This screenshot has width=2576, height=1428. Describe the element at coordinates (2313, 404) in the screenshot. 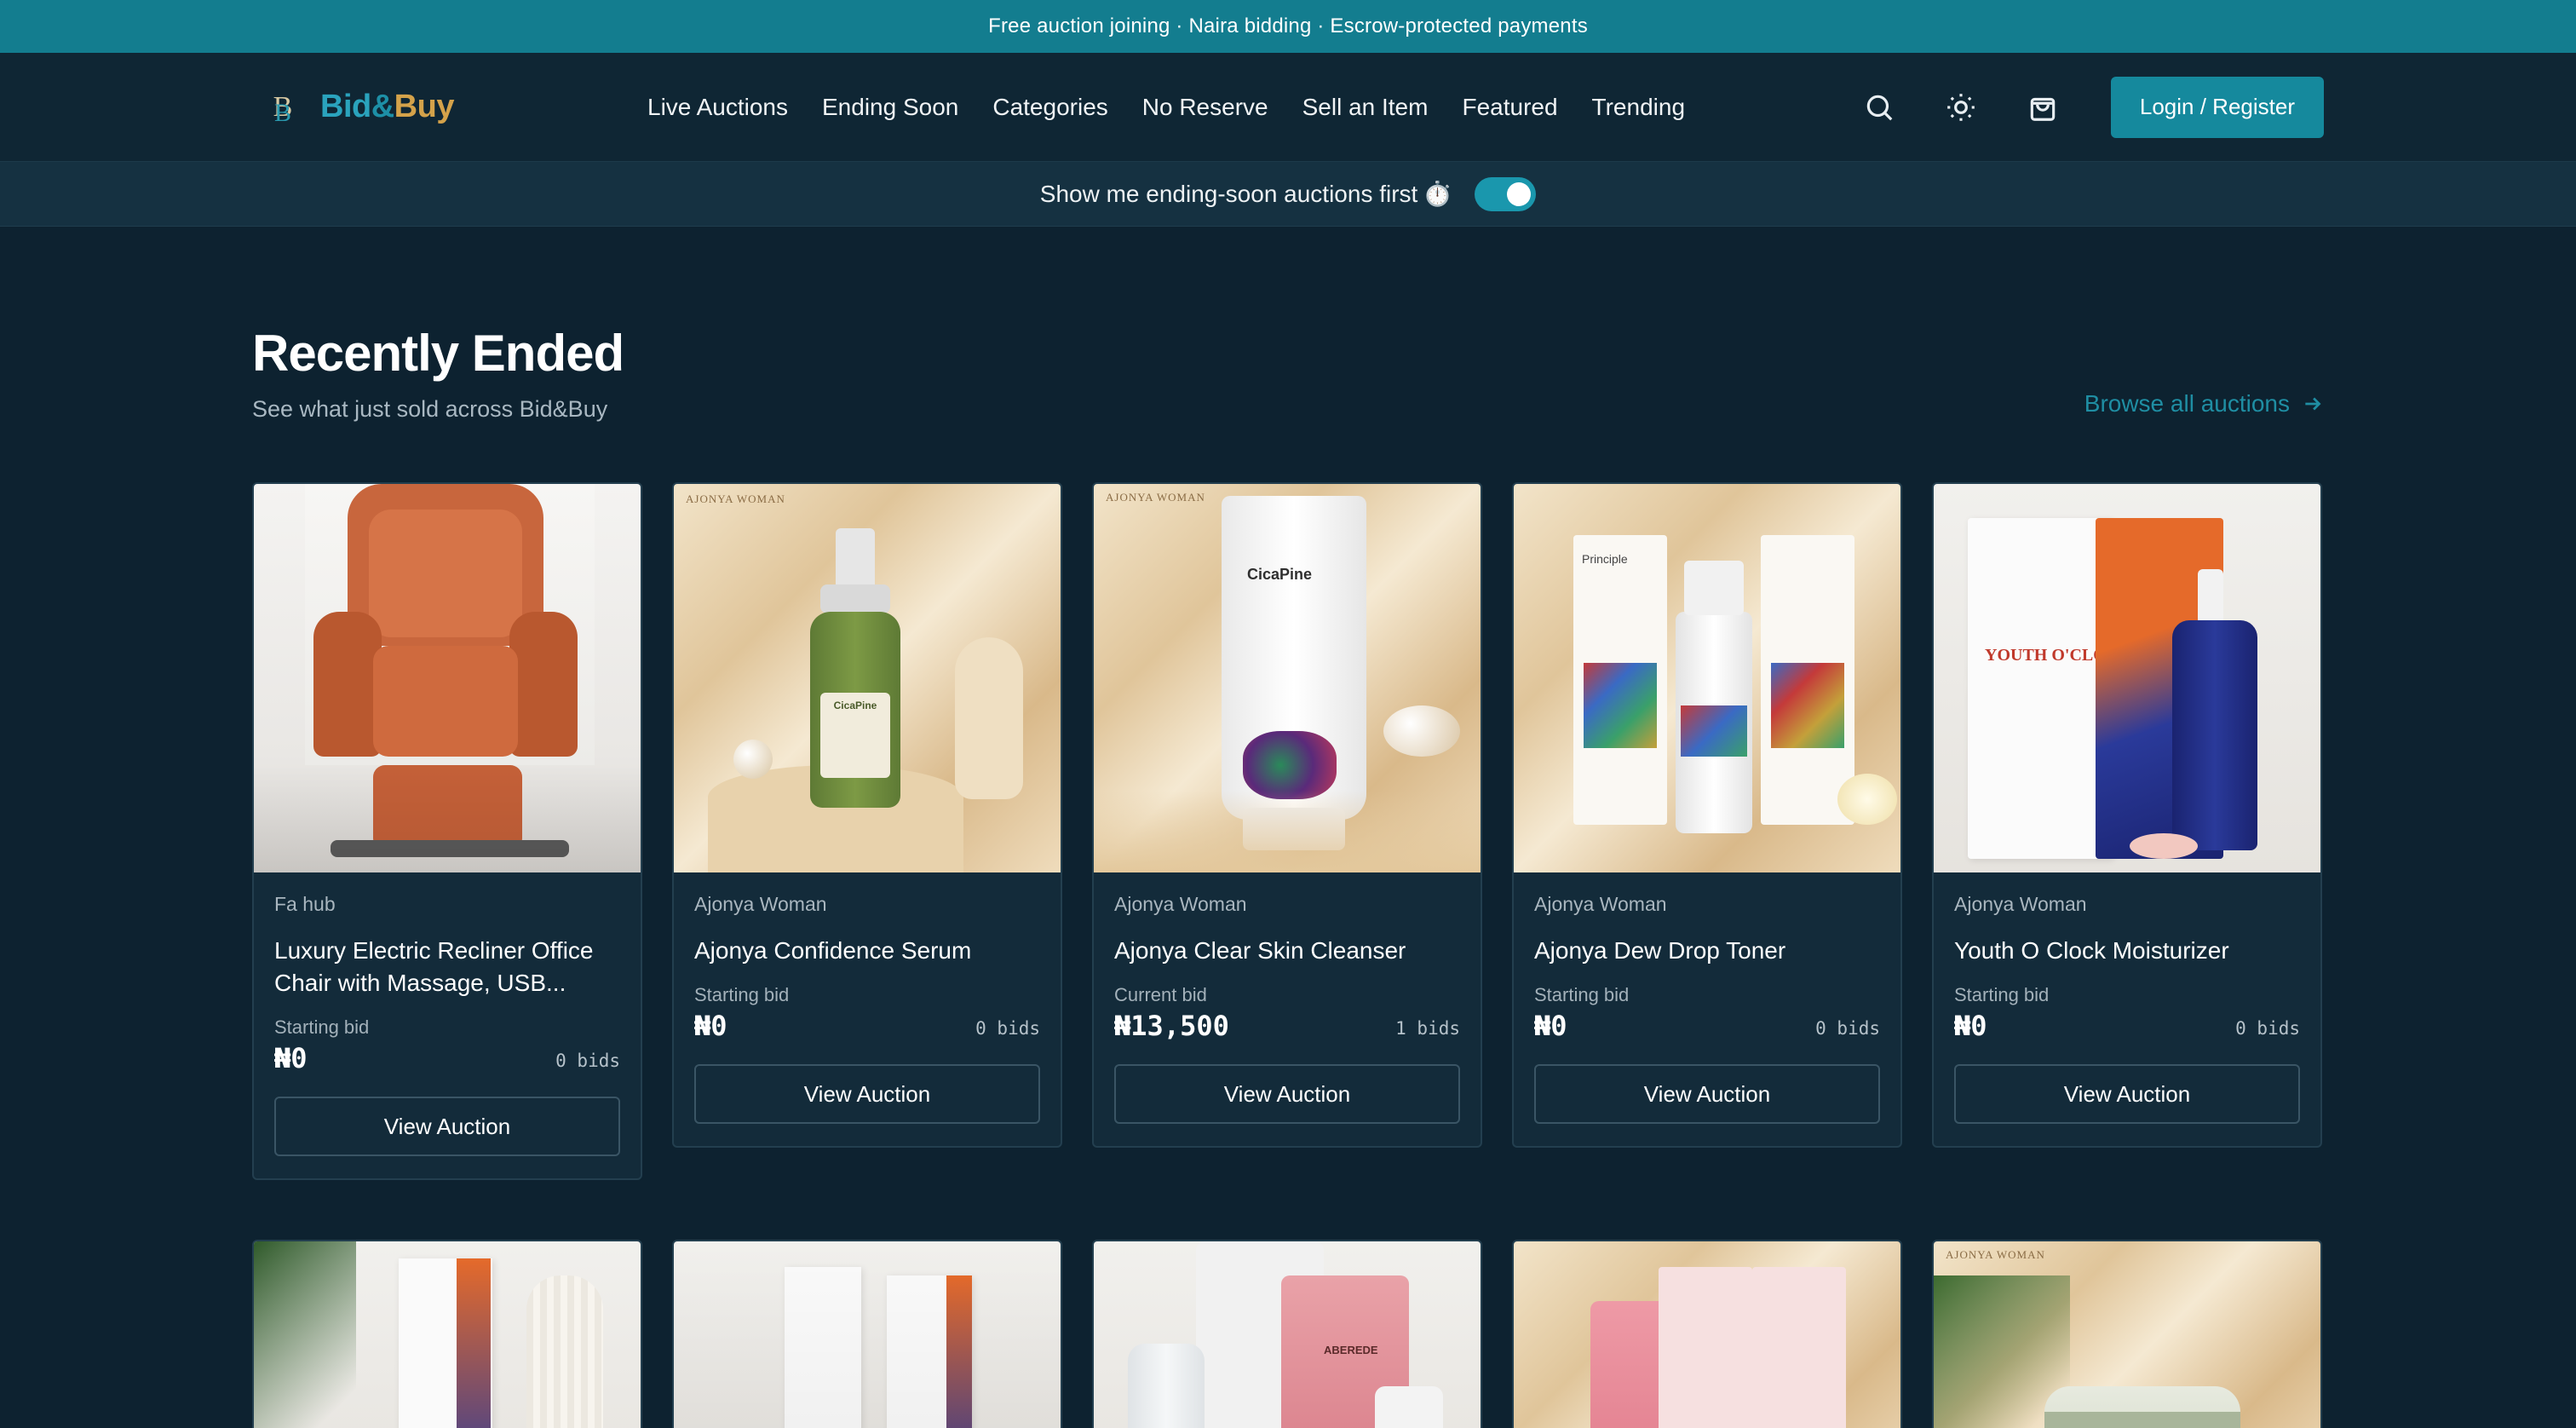

I see `arrow-right-icon` at that location.